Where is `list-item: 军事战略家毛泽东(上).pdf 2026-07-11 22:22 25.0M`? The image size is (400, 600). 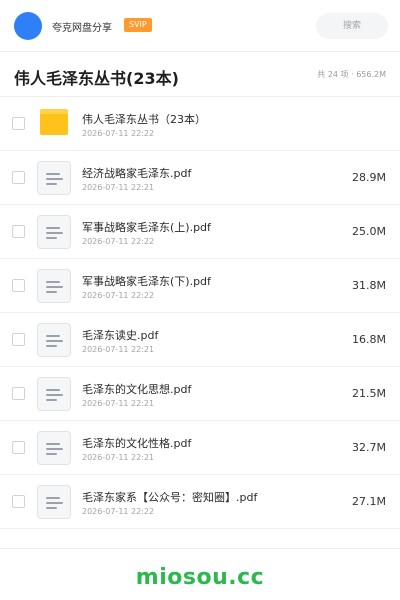
list-item: 军事战略家毛泽东(上).pdf 2026-07-11 22:22 25.0M is located at coordinates (200, 232).